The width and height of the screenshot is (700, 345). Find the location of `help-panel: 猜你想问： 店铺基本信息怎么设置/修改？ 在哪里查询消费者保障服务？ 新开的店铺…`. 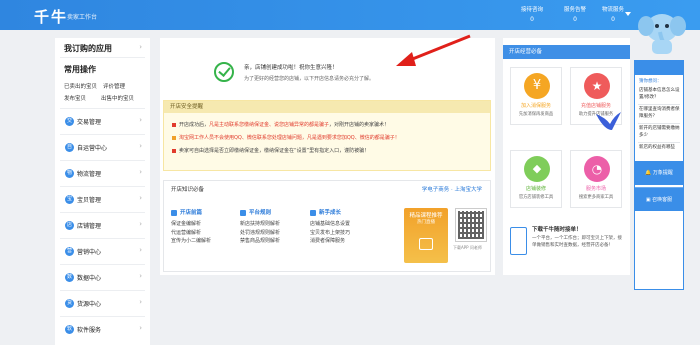

help-panel: 猜你想问： 店铺基本信息怎么设置/修改？ 在哪里查询消费者保障服务？ 新开的店铺… is located at coordinates (659, 175).